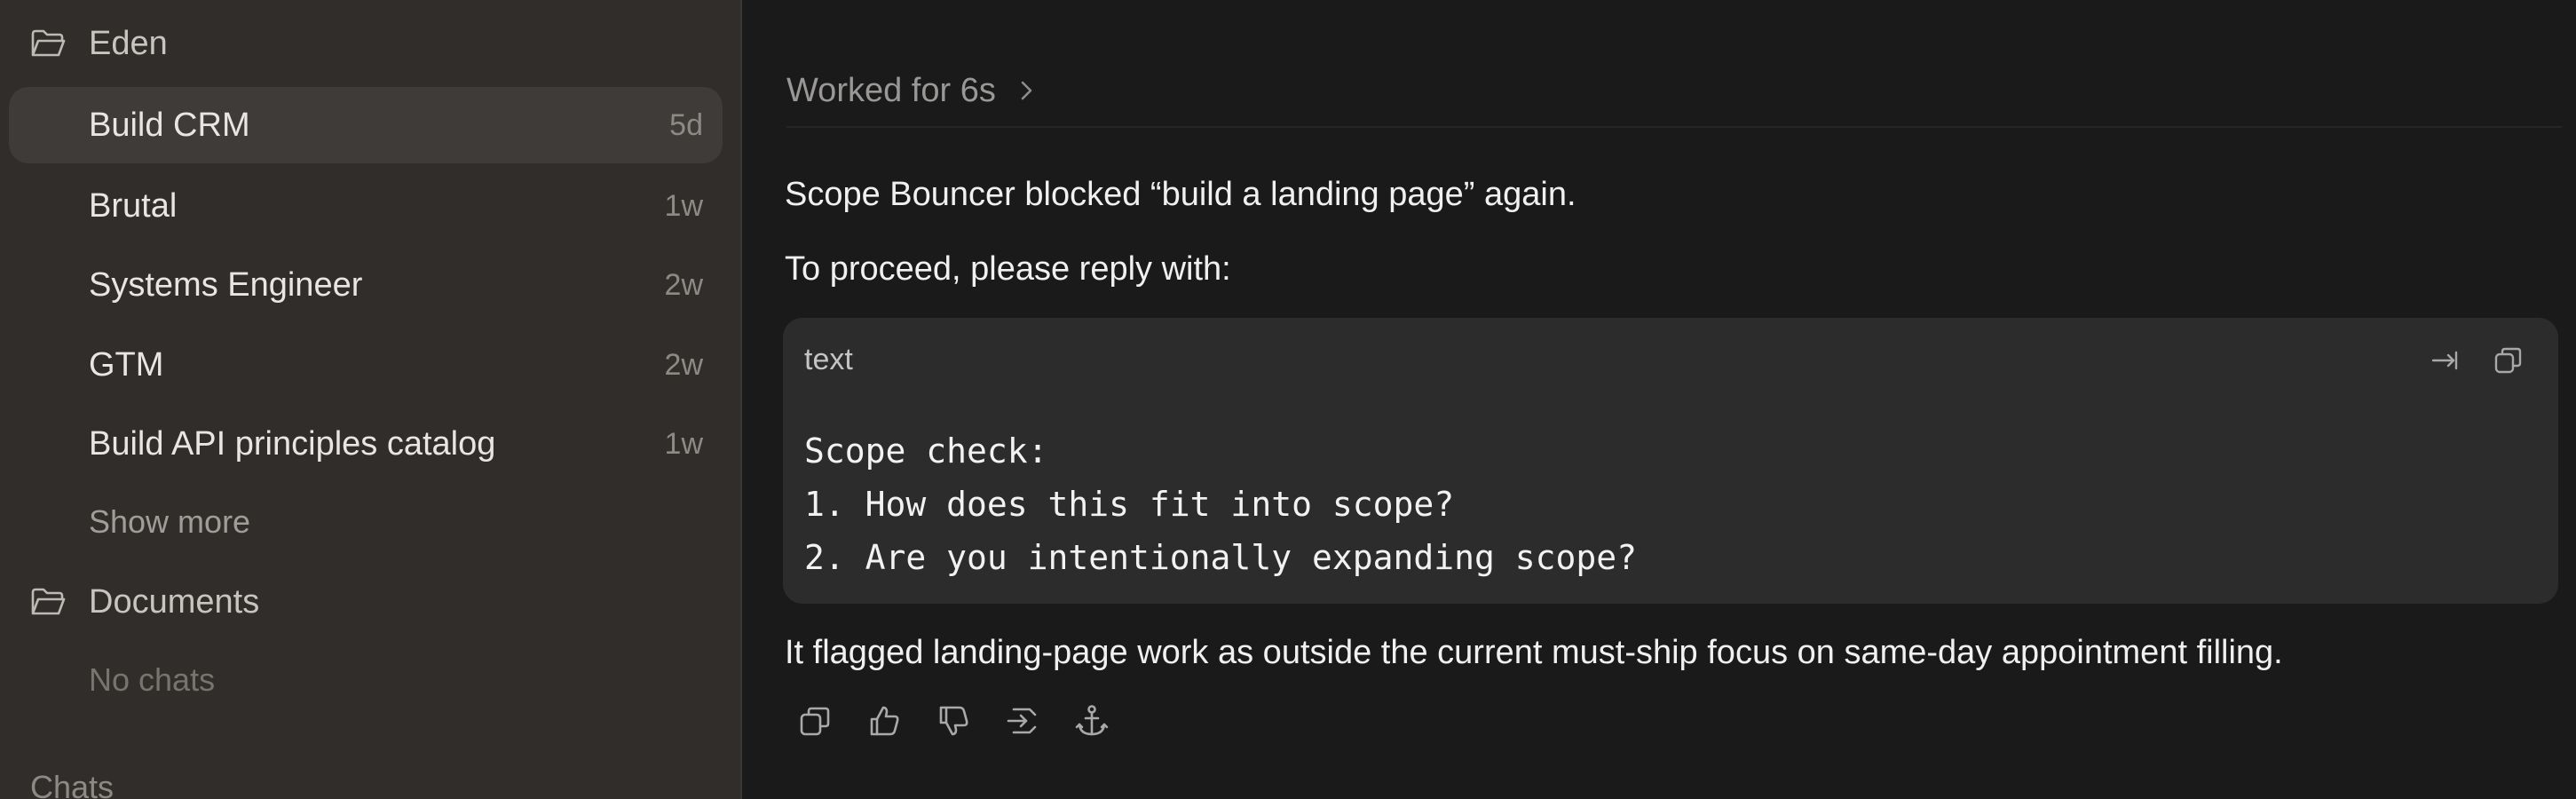 This screenshot has width=2576, height=799. I want to click on divider, so click(1674, 127).